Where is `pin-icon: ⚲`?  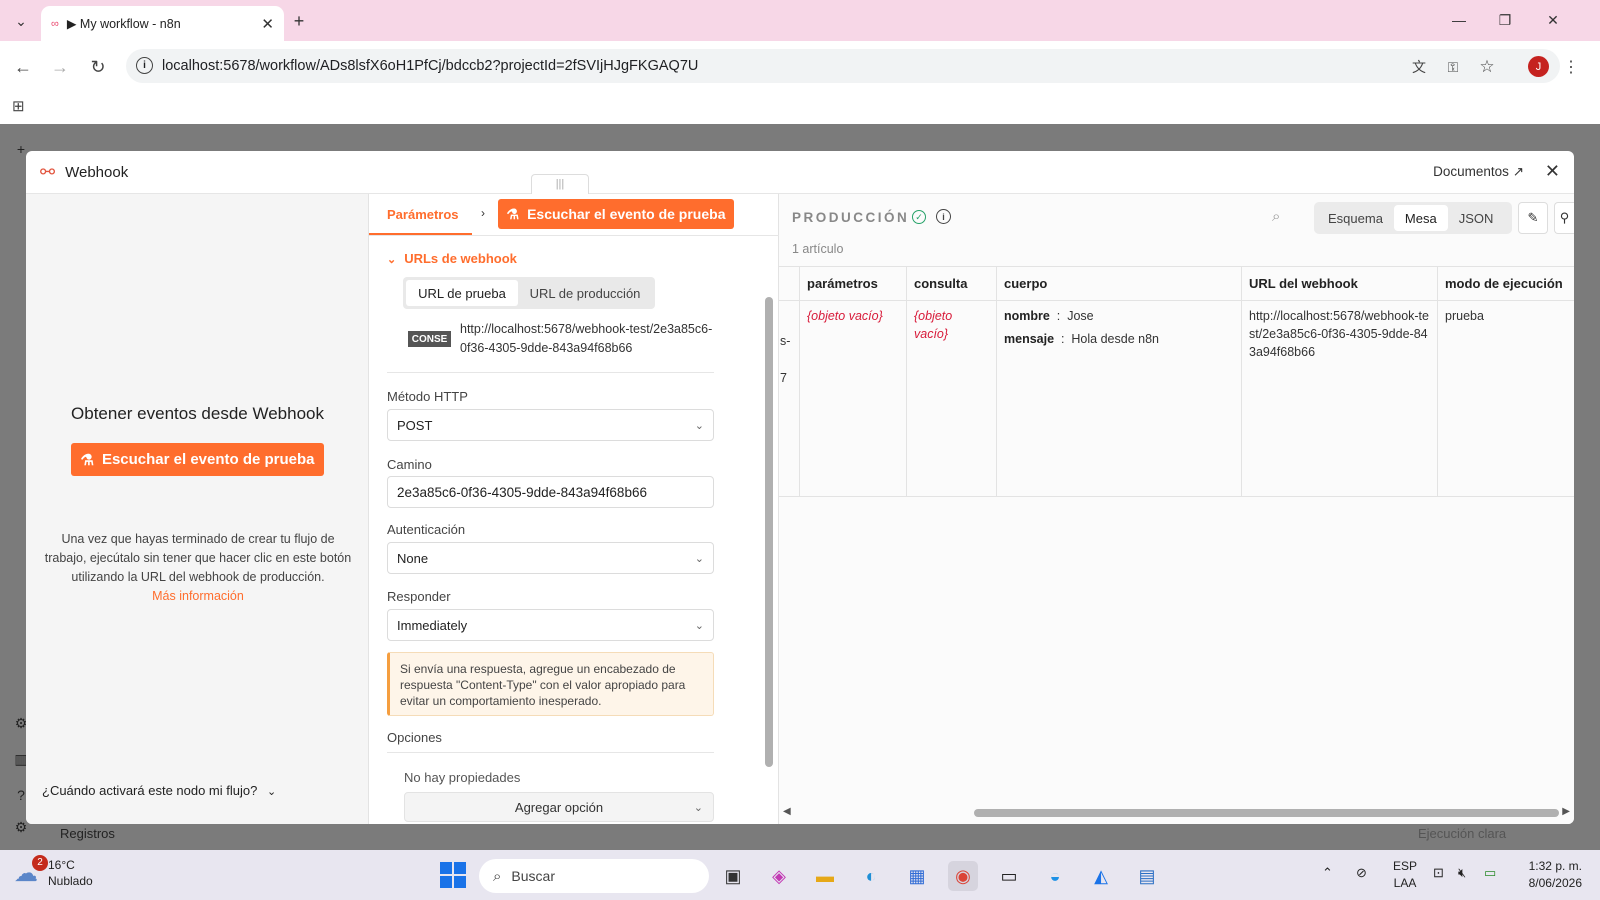
pin-icon: ⚲ is located at coordinates (1564, 218).